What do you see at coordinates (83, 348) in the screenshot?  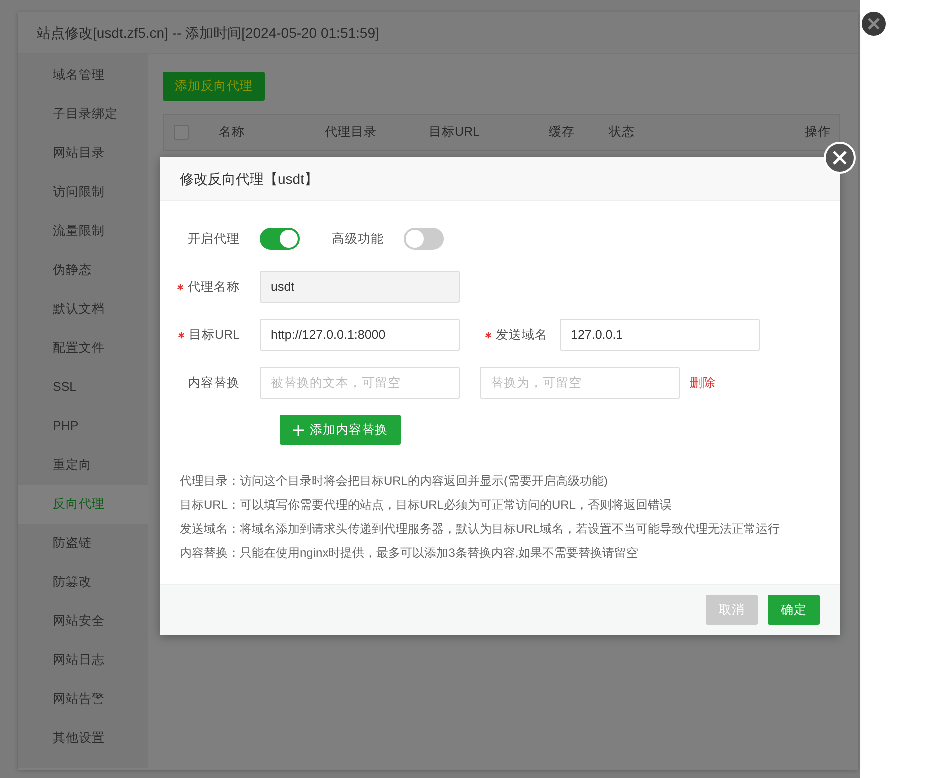 I see `sidebar-item: 配置文件` at bounding box center [83, 348].